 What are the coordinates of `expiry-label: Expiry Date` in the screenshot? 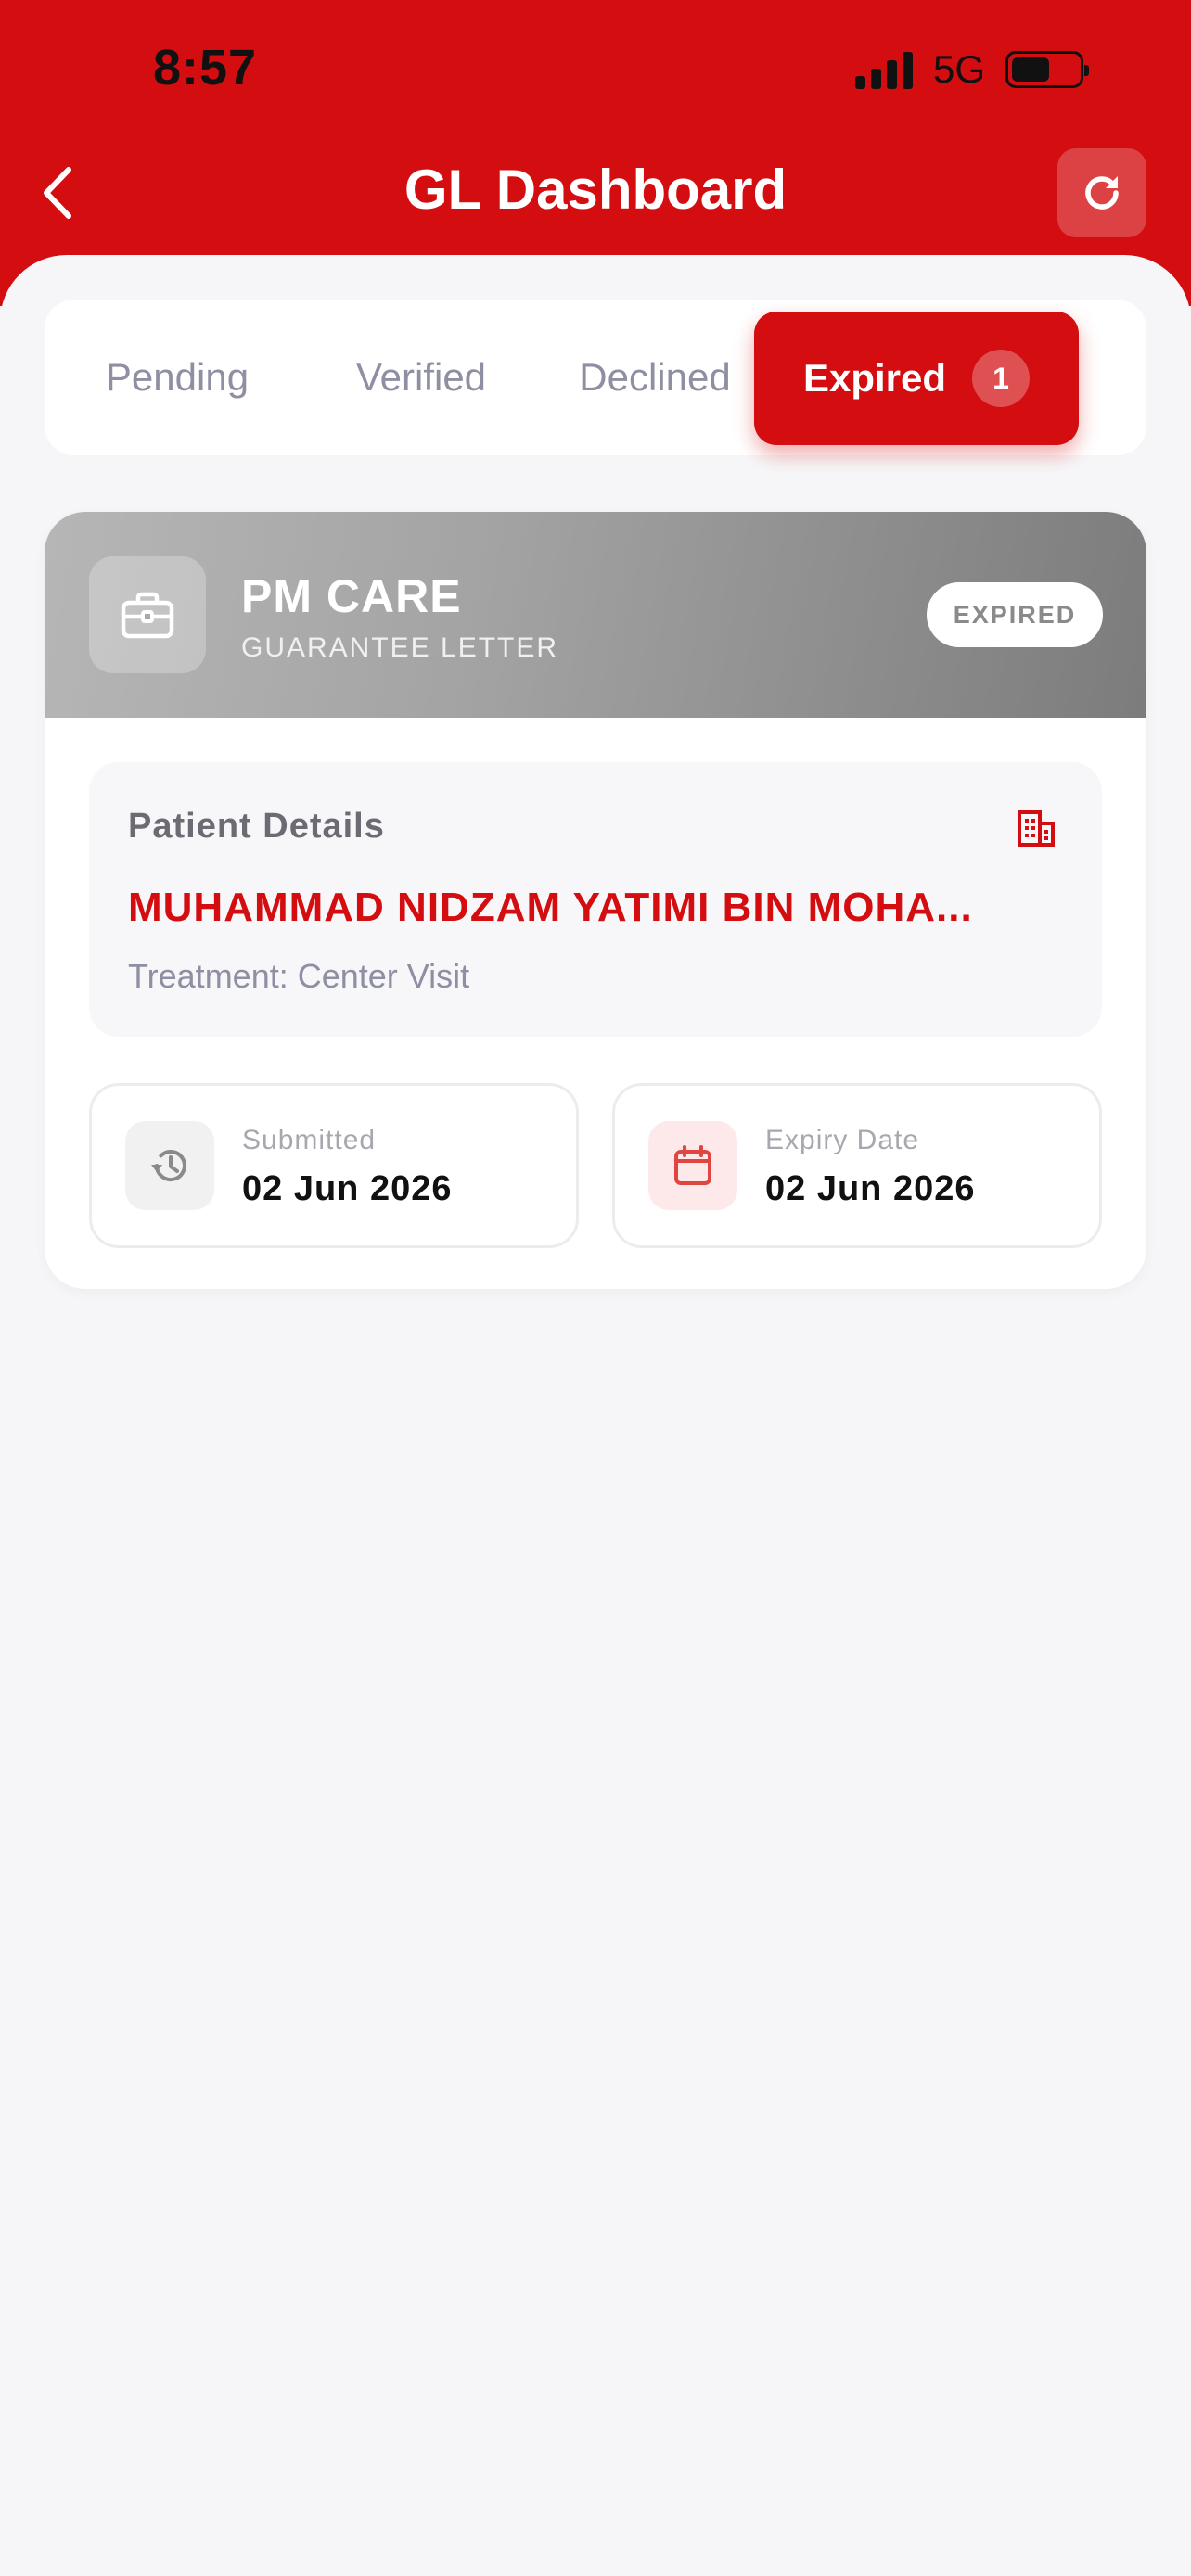 It's located at (842, 1140).